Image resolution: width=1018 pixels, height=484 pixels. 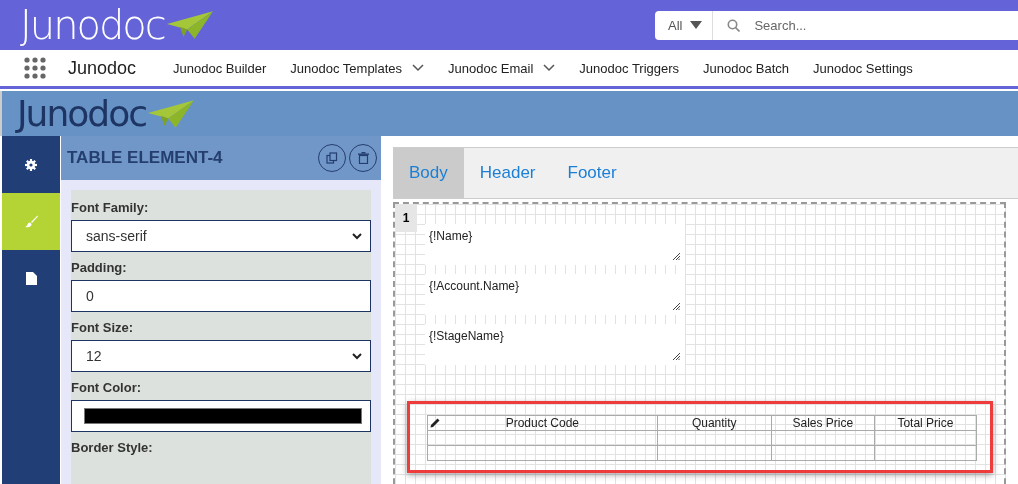 I want to click on app-launcher-icon, so click(x=35, y=68).